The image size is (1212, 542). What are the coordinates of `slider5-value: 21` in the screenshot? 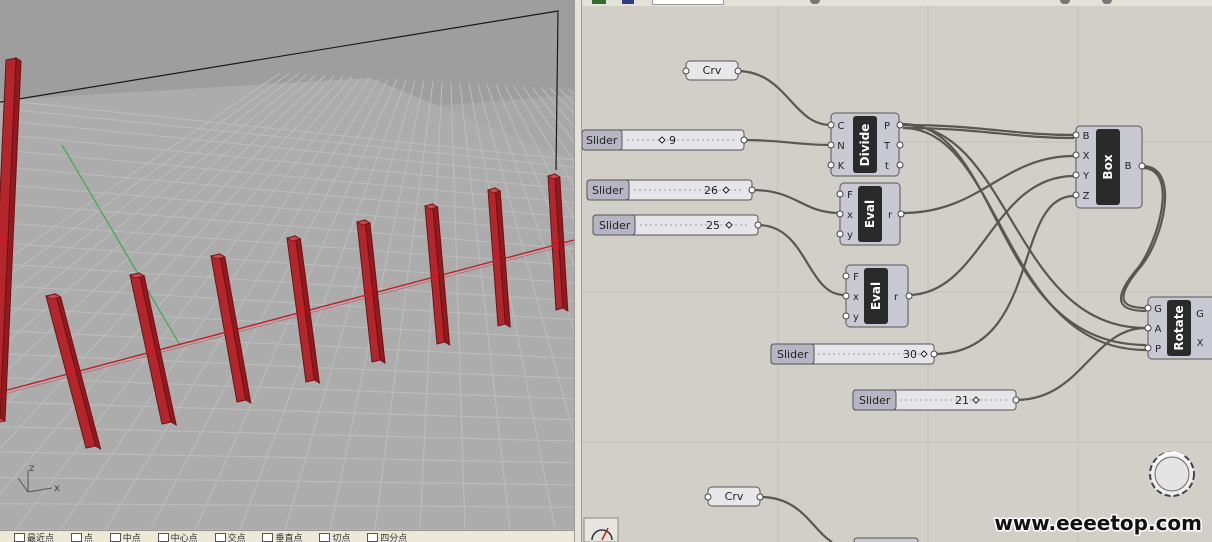 It's located at (962, 400).